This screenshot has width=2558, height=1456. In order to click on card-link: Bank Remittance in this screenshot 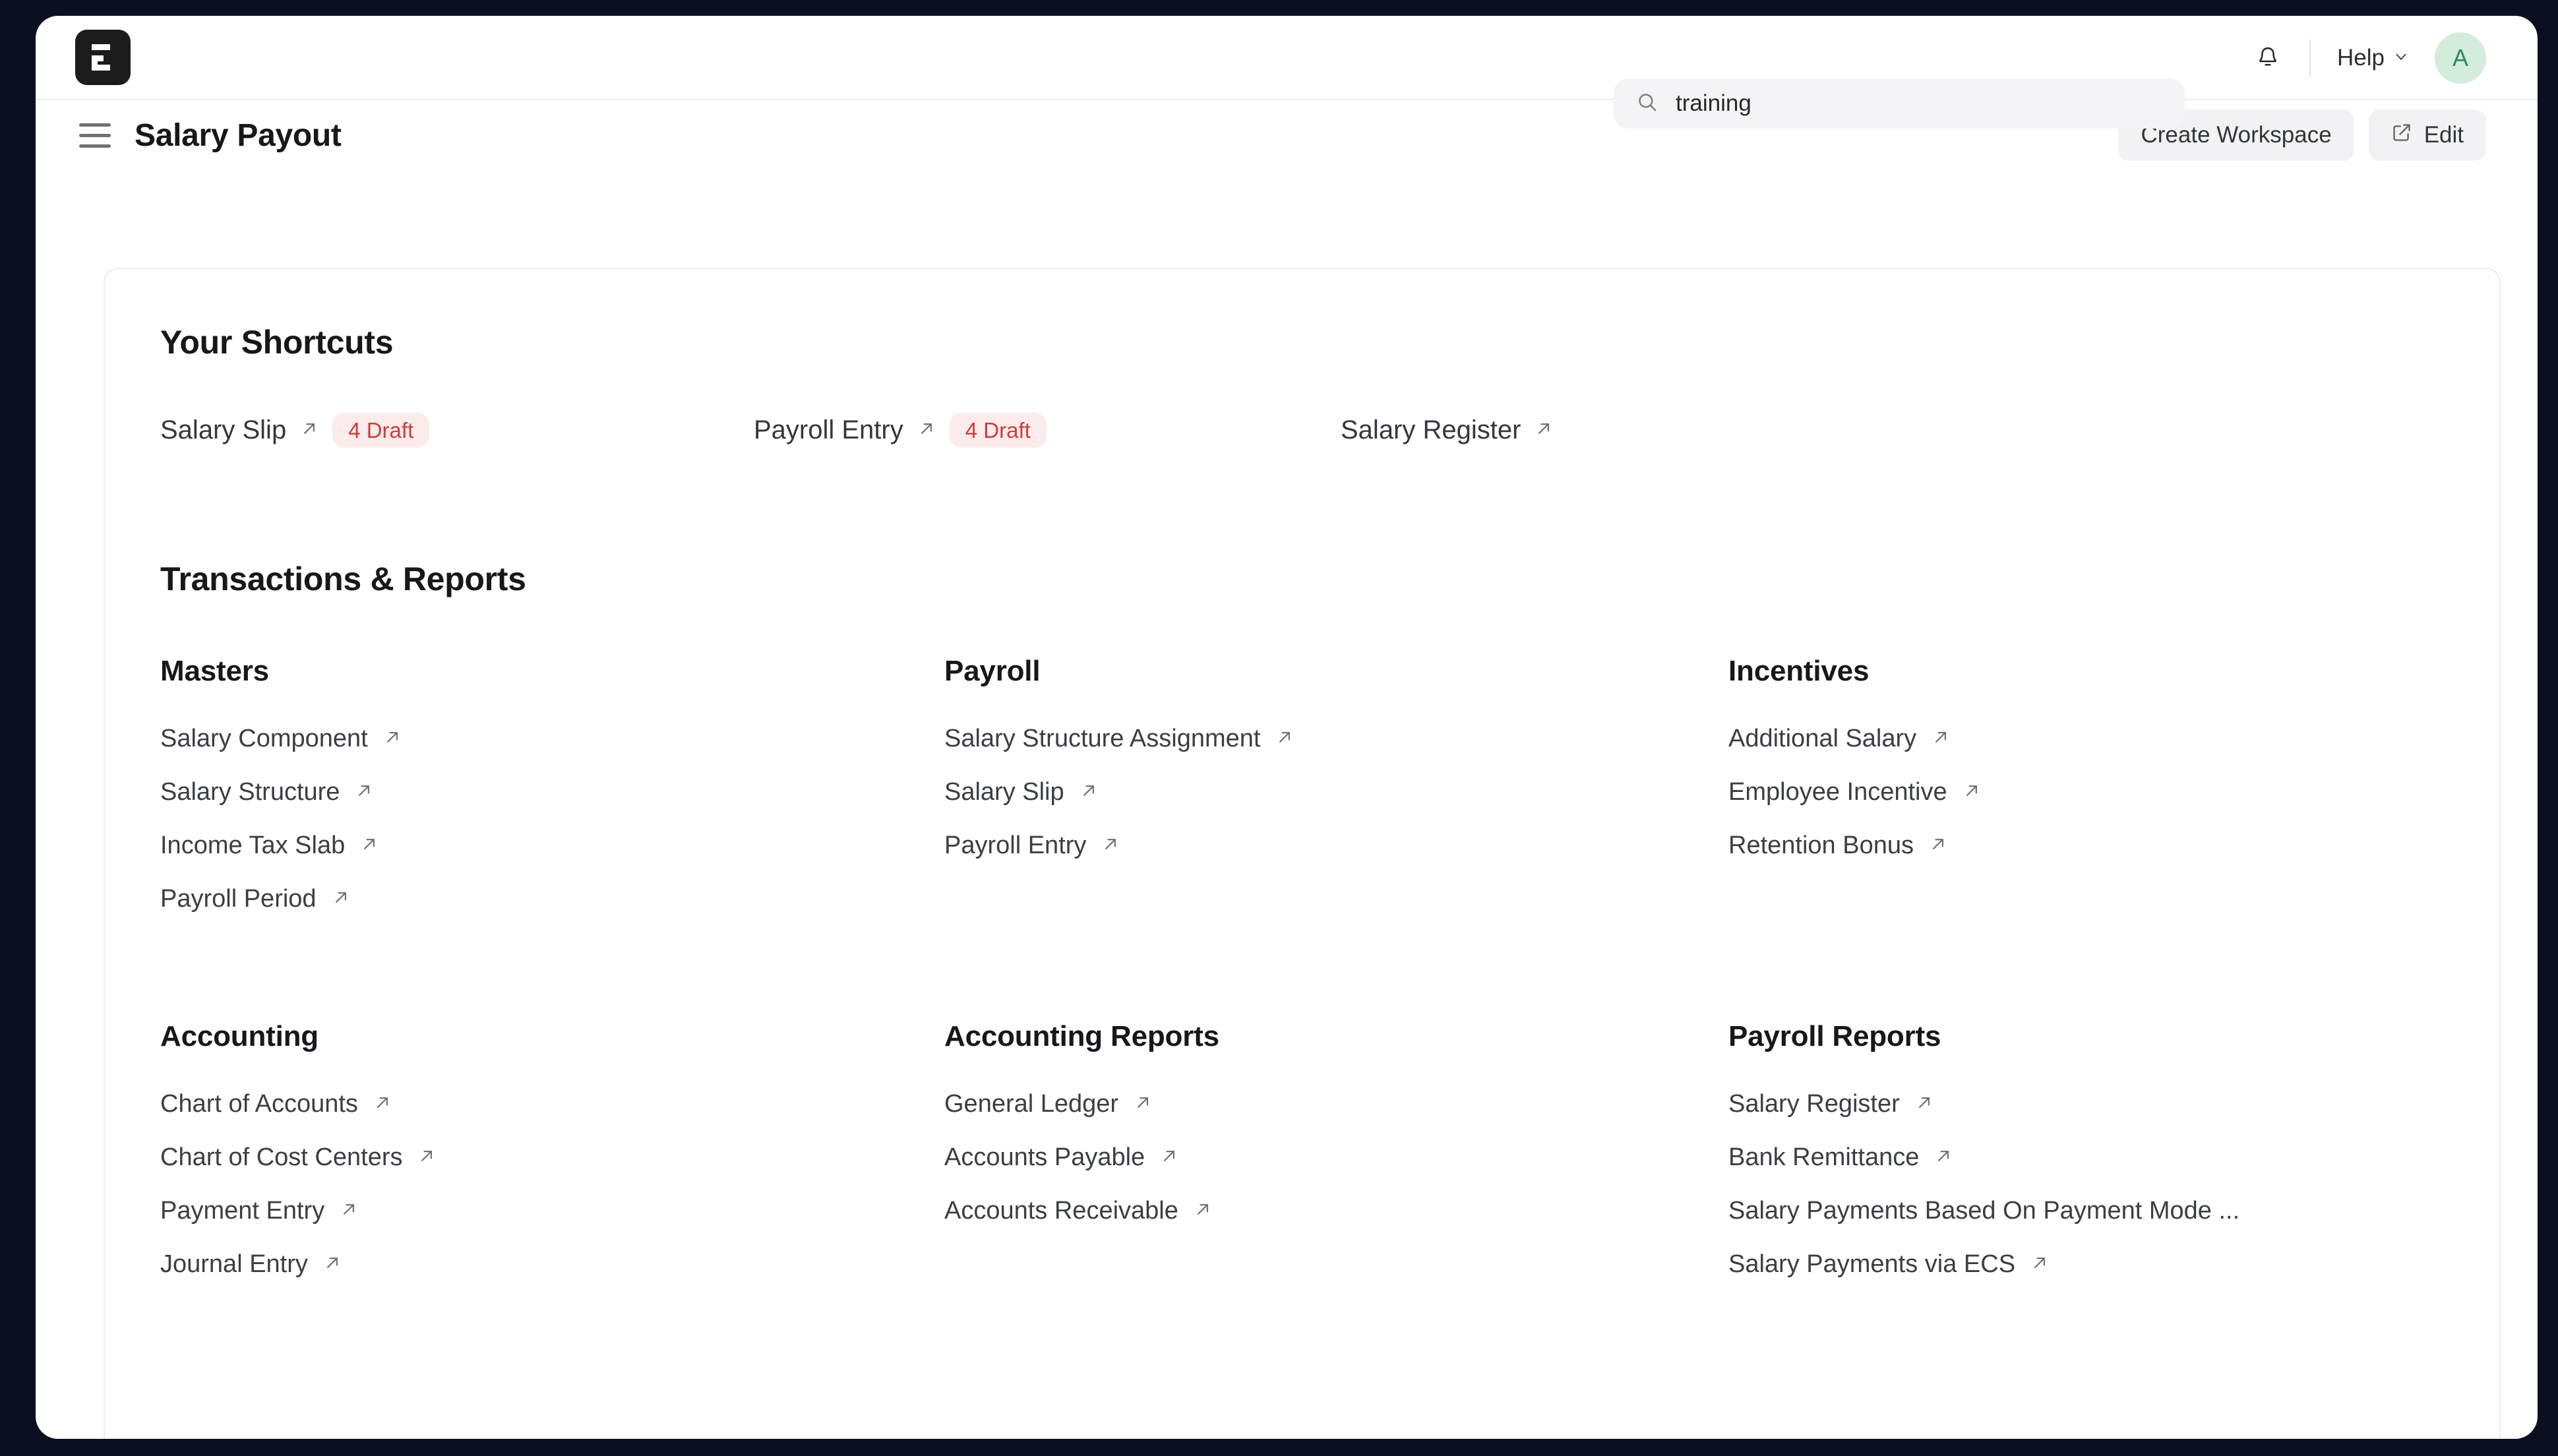, I will do `click(1841, 1157)`.